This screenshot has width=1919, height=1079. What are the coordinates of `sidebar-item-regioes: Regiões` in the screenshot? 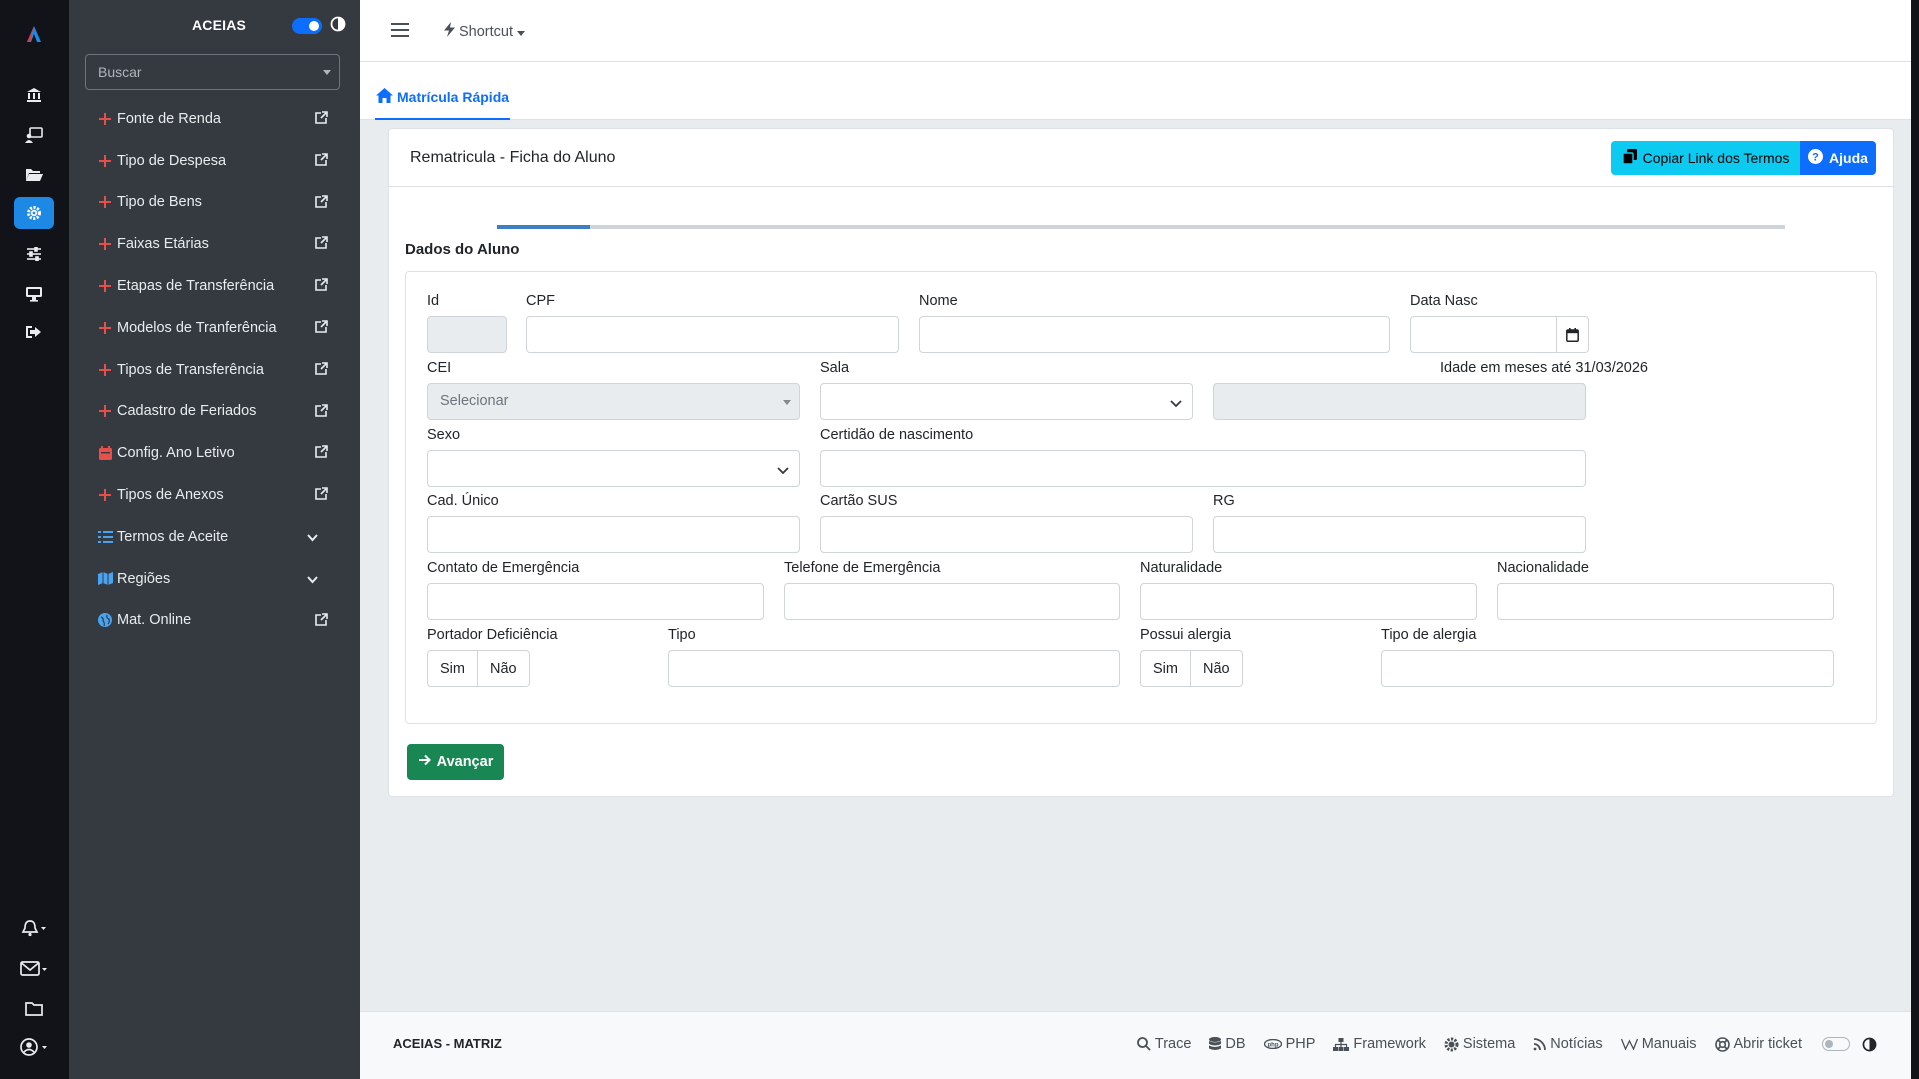 It's located at (214, 579).